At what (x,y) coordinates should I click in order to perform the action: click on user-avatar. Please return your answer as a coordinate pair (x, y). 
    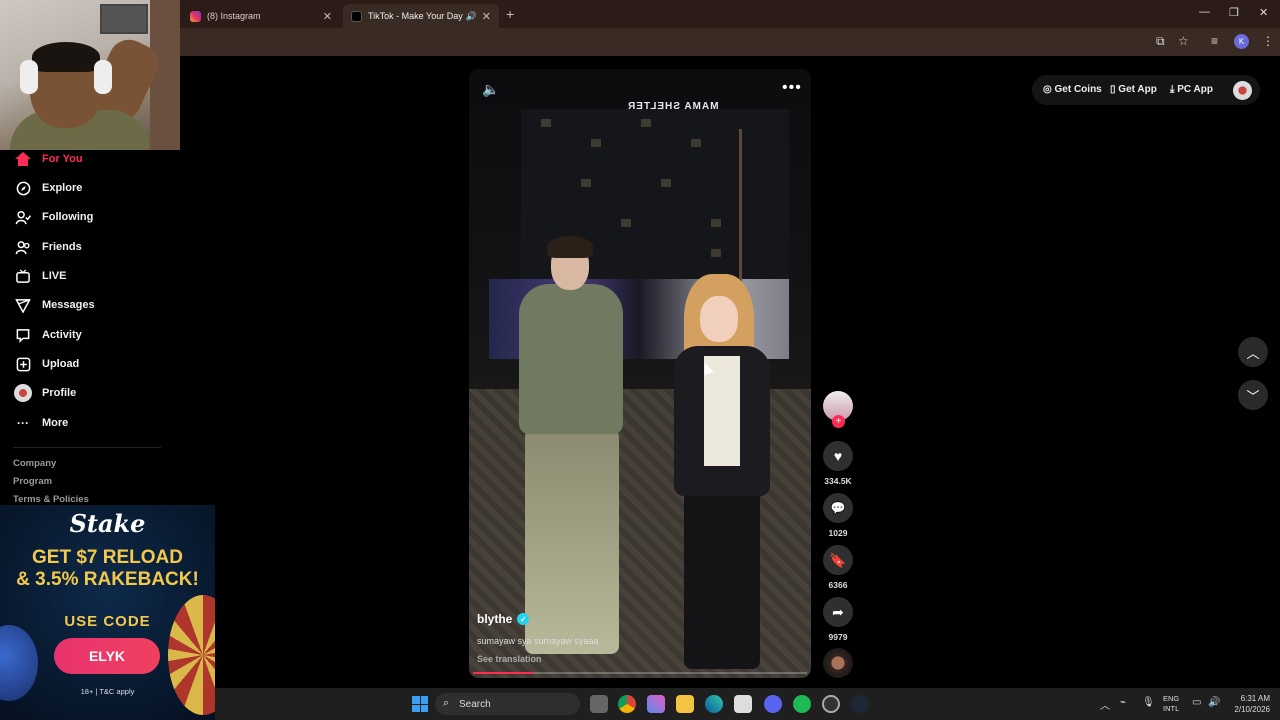
    Looking at the image, I should click on (1242, 90).